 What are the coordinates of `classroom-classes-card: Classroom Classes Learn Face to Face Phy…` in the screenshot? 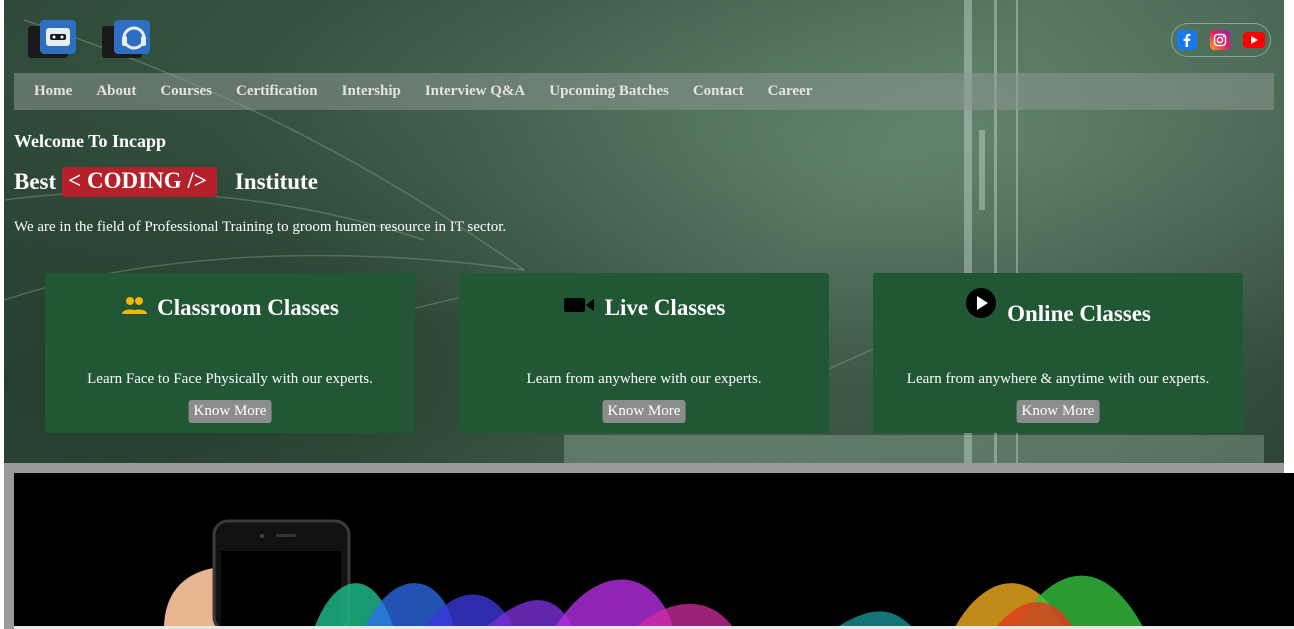 It's located at (230, 353).